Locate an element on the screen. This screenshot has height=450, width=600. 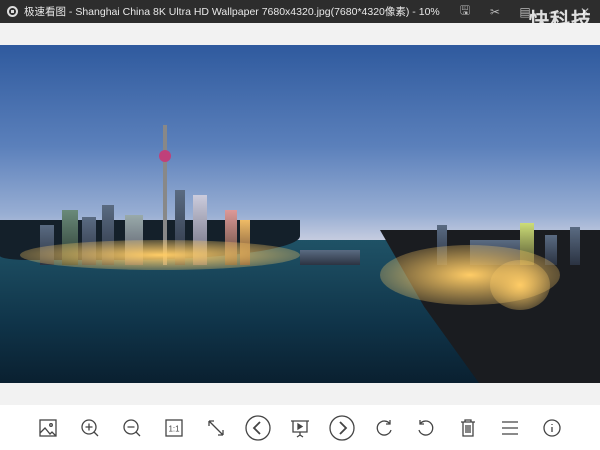
menu-icon is located at coordinates (510, 427).